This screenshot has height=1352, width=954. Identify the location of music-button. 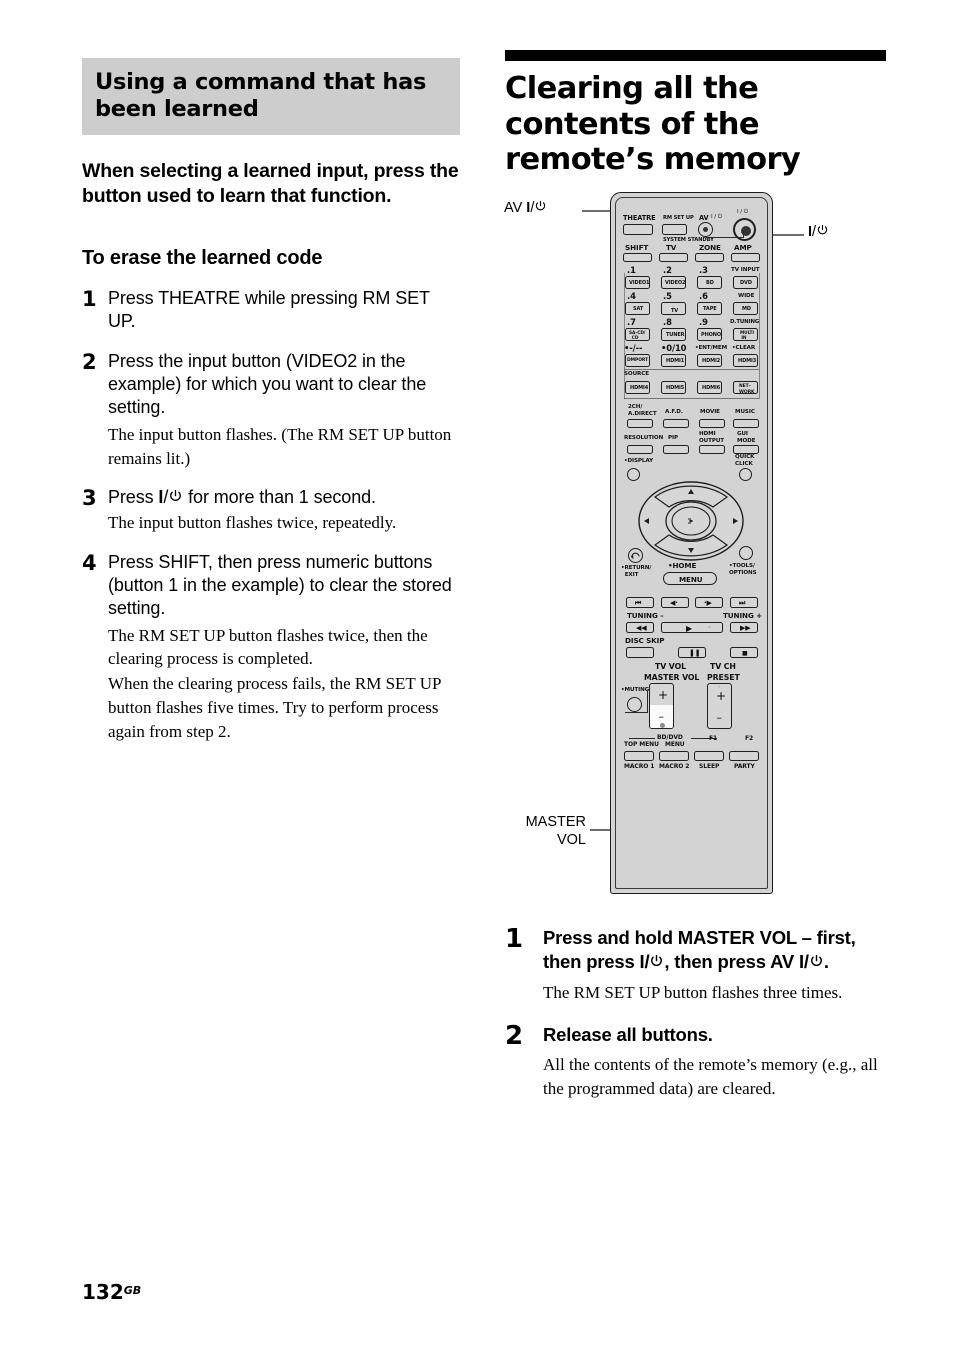
(746, 423).